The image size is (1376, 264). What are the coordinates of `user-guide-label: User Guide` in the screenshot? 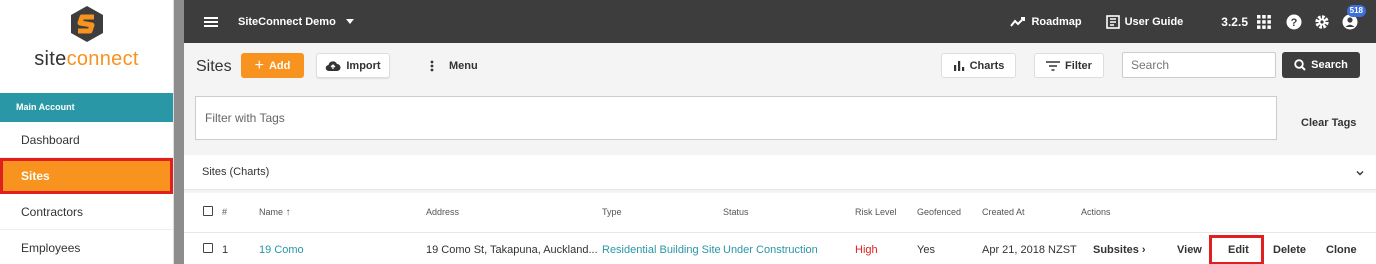 It's located at (1154, 21).